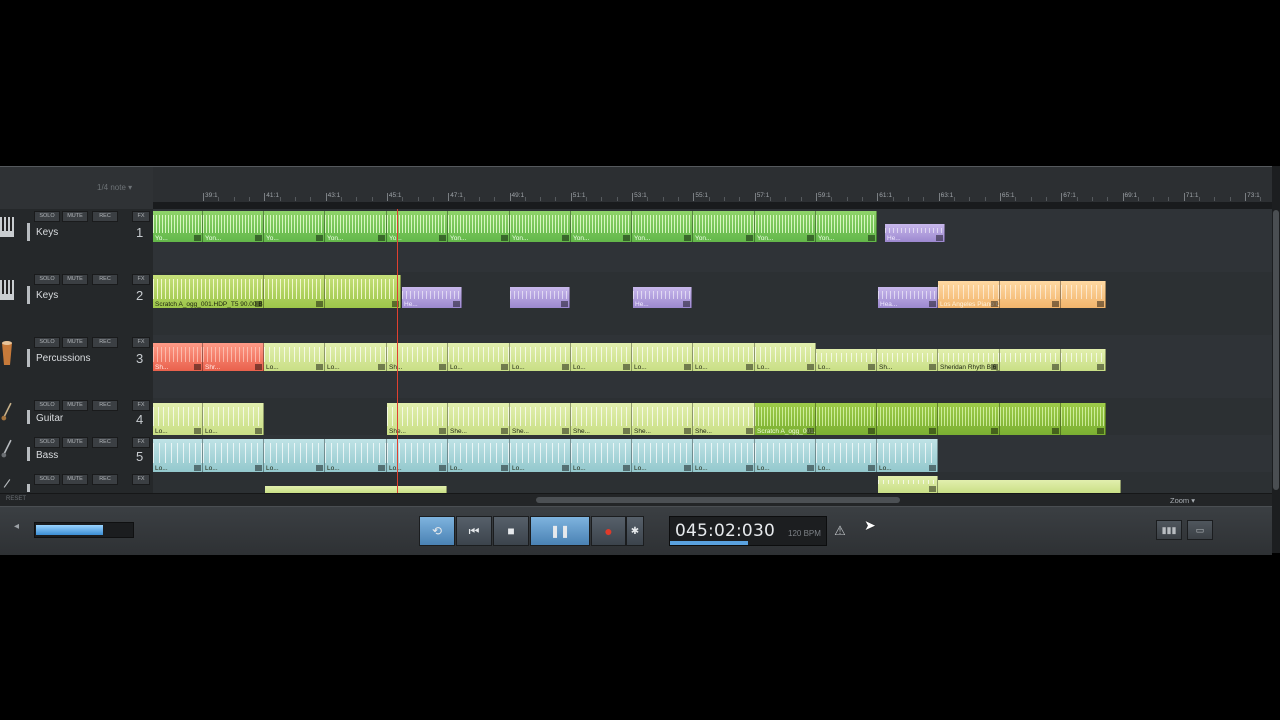 The image size is (1280, 720). What do you see at coordinates (712, 205) in the screenshot?
I see `loop-range-band` at bounding box center [712, 205].